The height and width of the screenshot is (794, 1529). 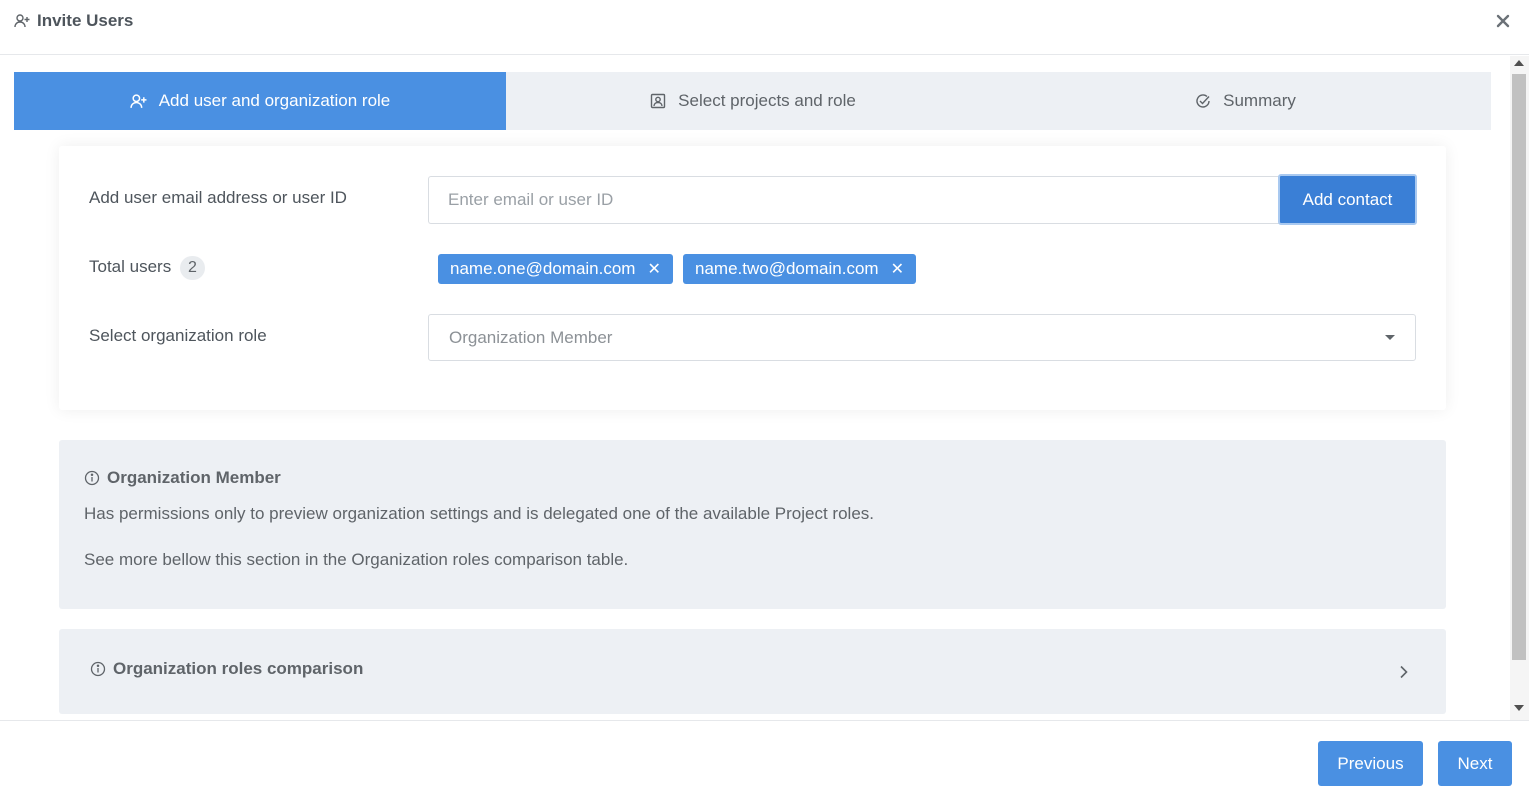 I want to click on role-select-value: Organization Member, so click(x=531, y=337).